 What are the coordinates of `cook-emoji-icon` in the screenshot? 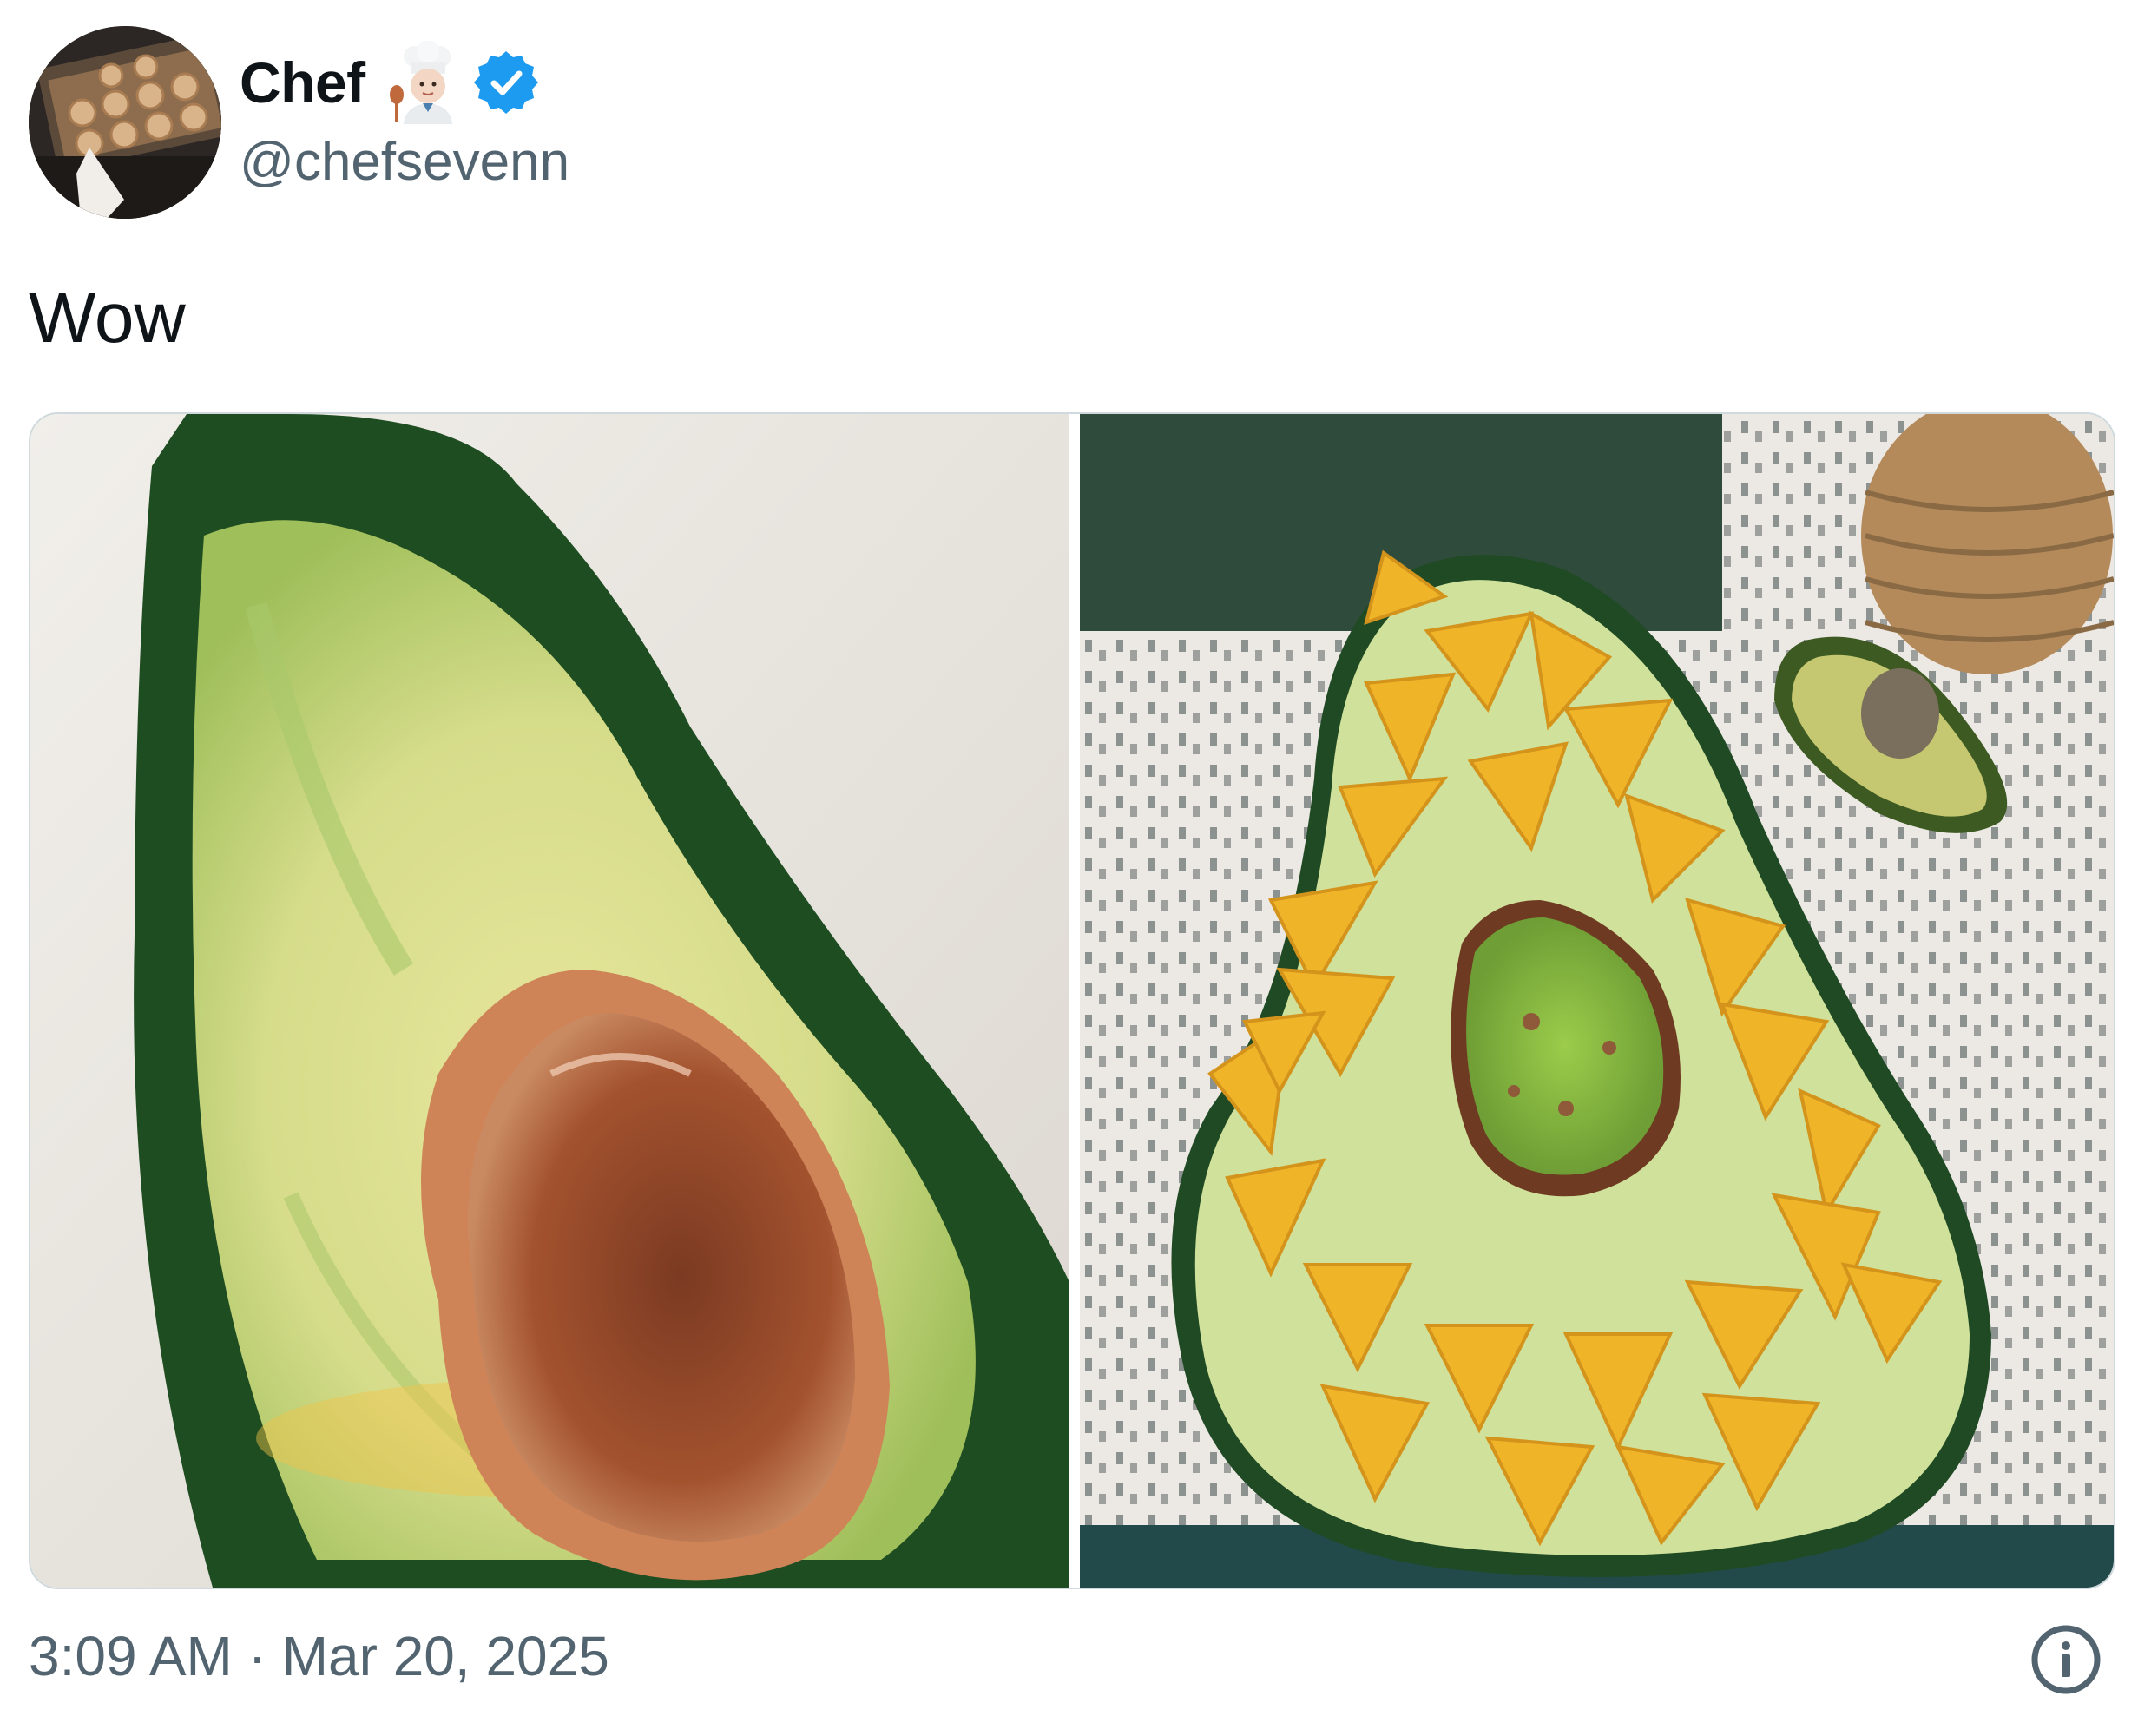 It's located at (420, 82).